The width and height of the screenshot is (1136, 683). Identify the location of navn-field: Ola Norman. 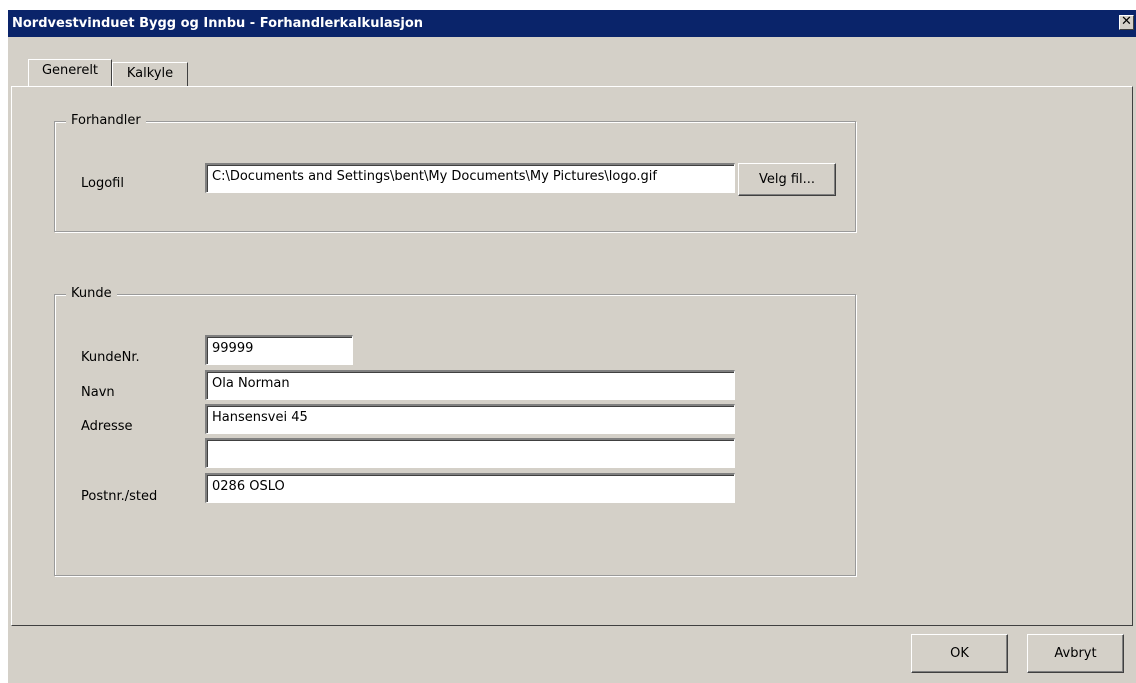
(470, 385).